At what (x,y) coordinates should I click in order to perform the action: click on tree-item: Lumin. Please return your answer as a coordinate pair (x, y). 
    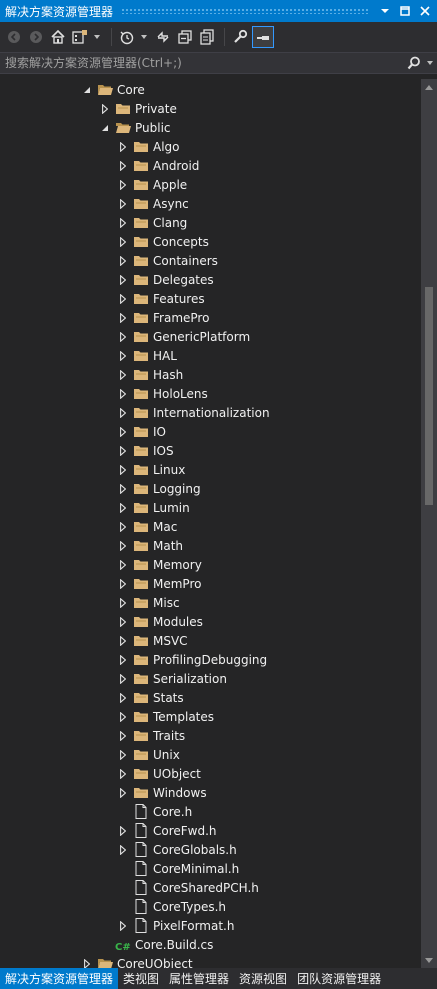
    Looking at the image, I should click on (154, 507).